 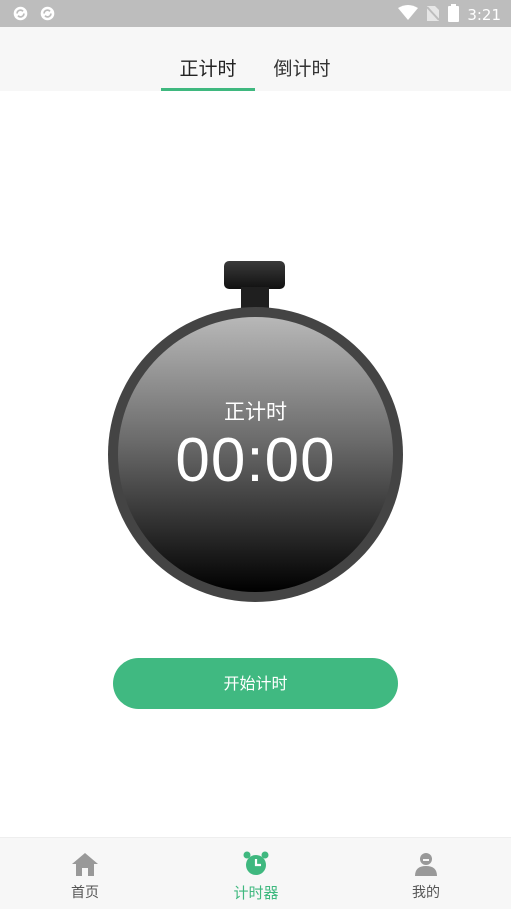 I want to click on nav-item-profile: 我的, so click(x=426, y=873).